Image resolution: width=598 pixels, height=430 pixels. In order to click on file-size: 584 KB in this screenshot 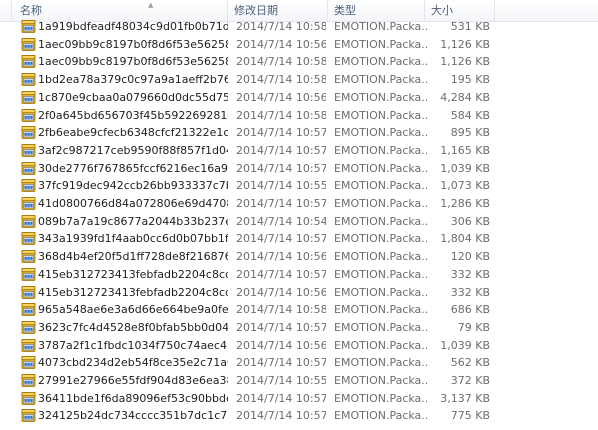, I will do `click(470, 115)`.